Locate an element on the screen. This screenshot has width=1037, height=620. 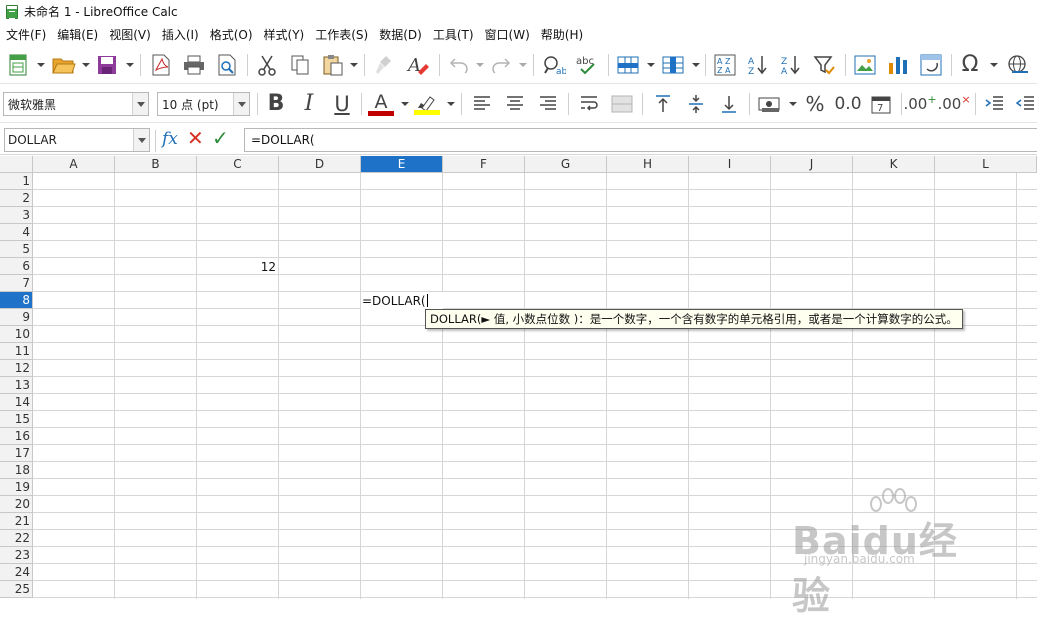
cell-c6: 12 is located at coordinates (237, 266).